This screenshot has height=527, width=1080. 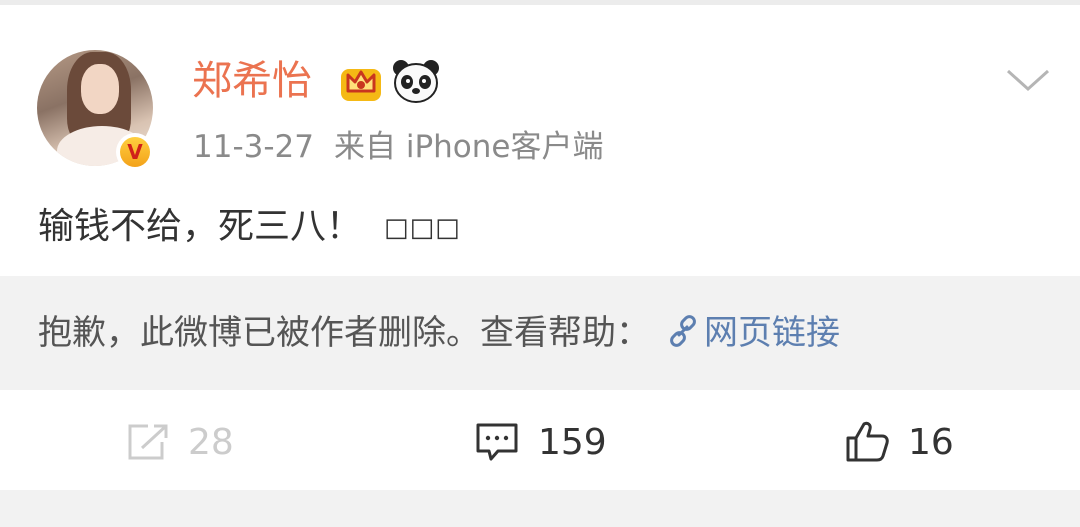 I want to click on comment-button: 159, so click(x=540, y=442).